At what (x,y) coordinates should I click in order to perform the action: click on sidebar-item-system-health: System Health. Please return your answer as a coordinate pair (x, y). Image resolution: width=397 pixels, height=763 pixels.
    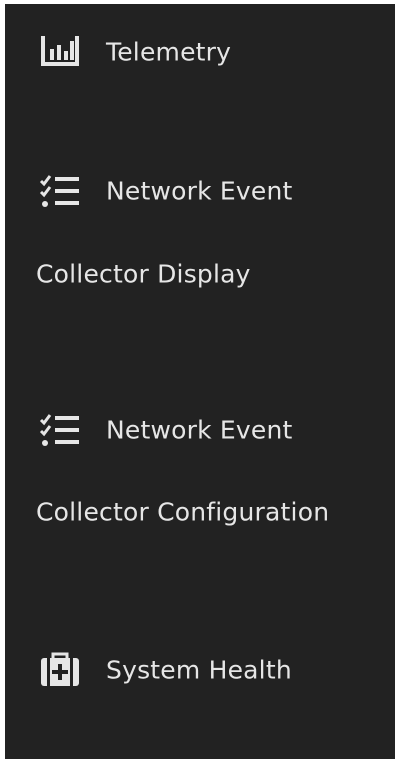
    Looking at the image, I should click on (200, 670).